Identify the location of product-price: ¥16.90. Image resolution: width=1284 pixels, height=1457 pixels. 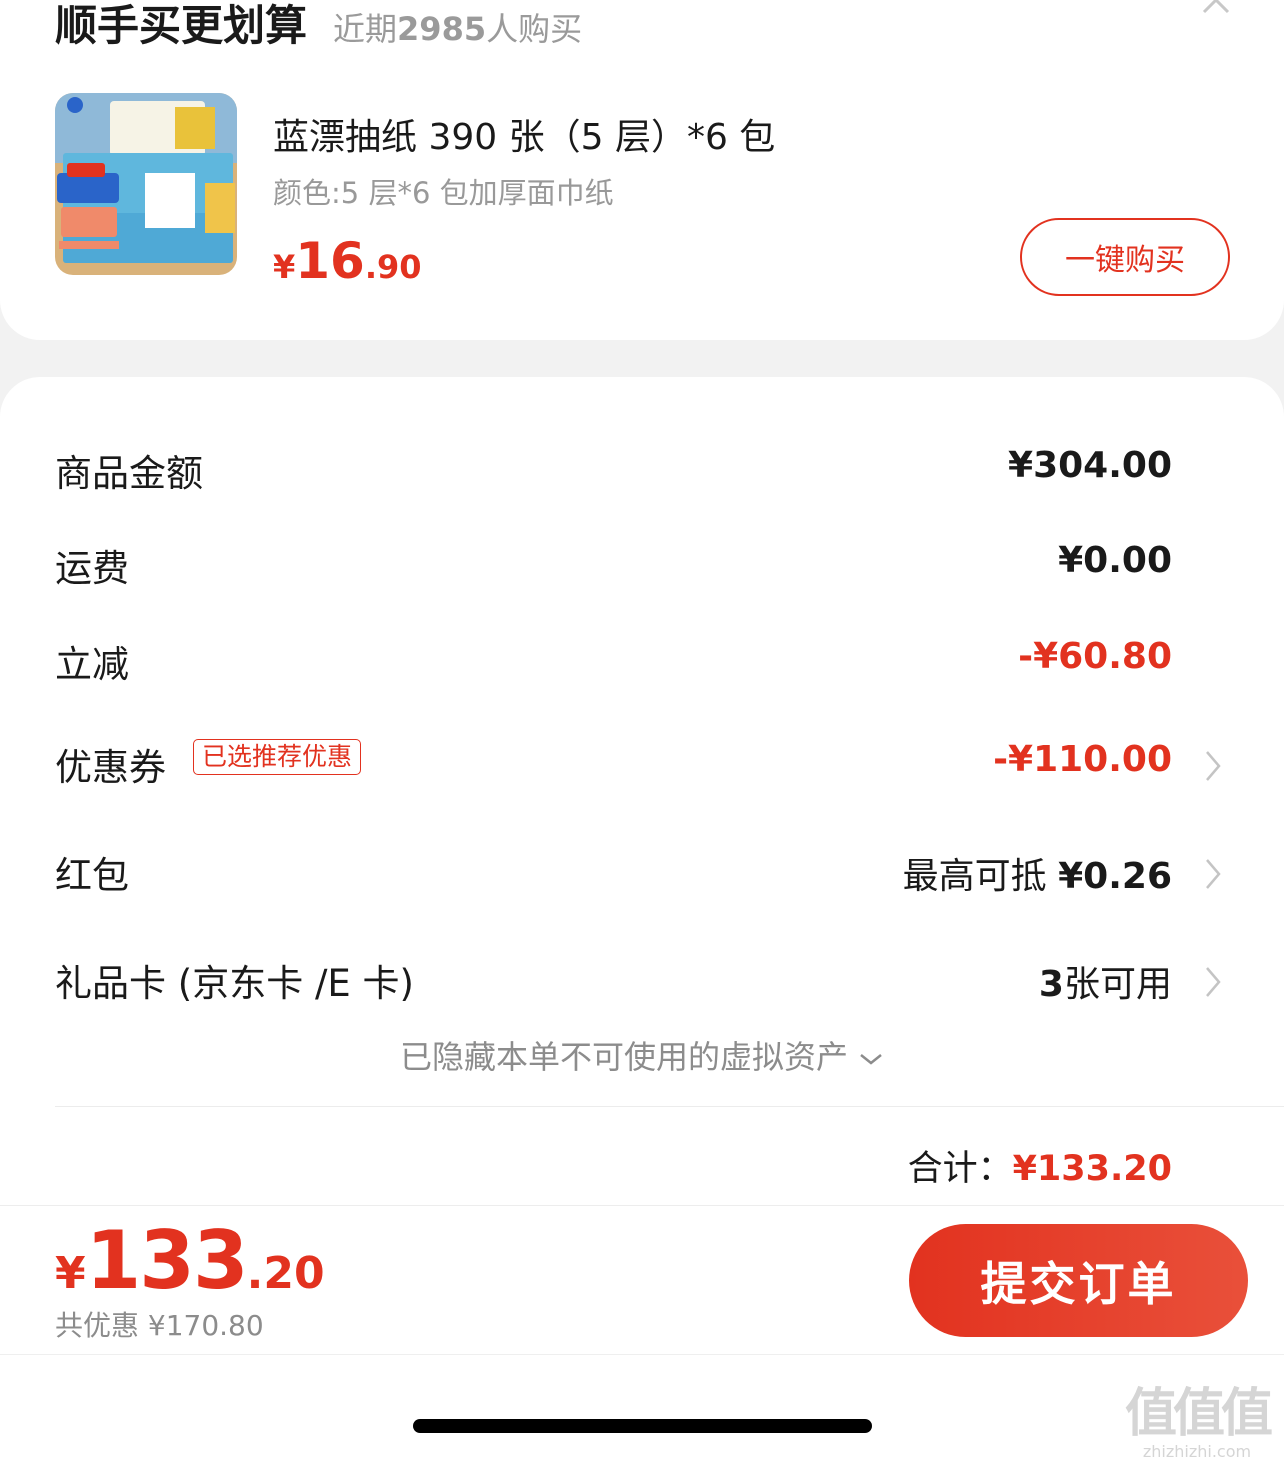
(347, 261).